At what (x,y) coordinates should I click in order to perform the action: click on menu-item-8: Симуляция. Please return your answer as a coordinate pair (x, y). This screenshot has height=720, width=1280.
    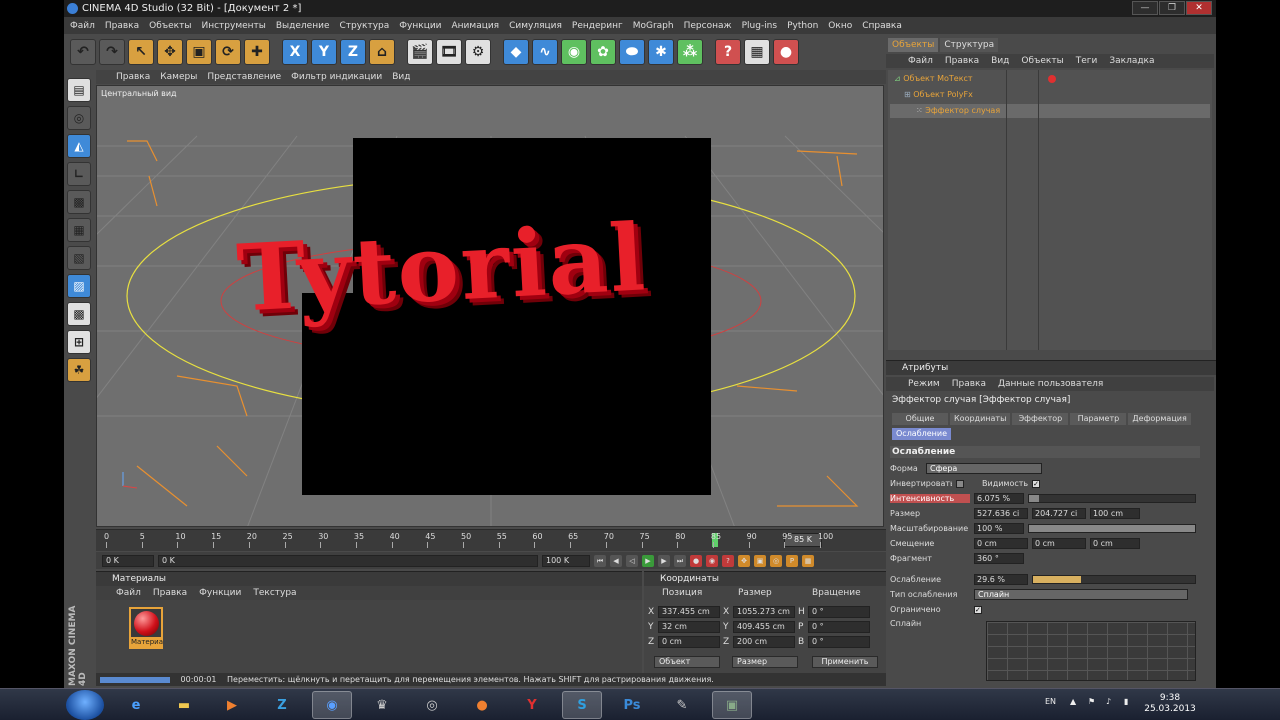
    Looking at the image, I should click on (535, 26).